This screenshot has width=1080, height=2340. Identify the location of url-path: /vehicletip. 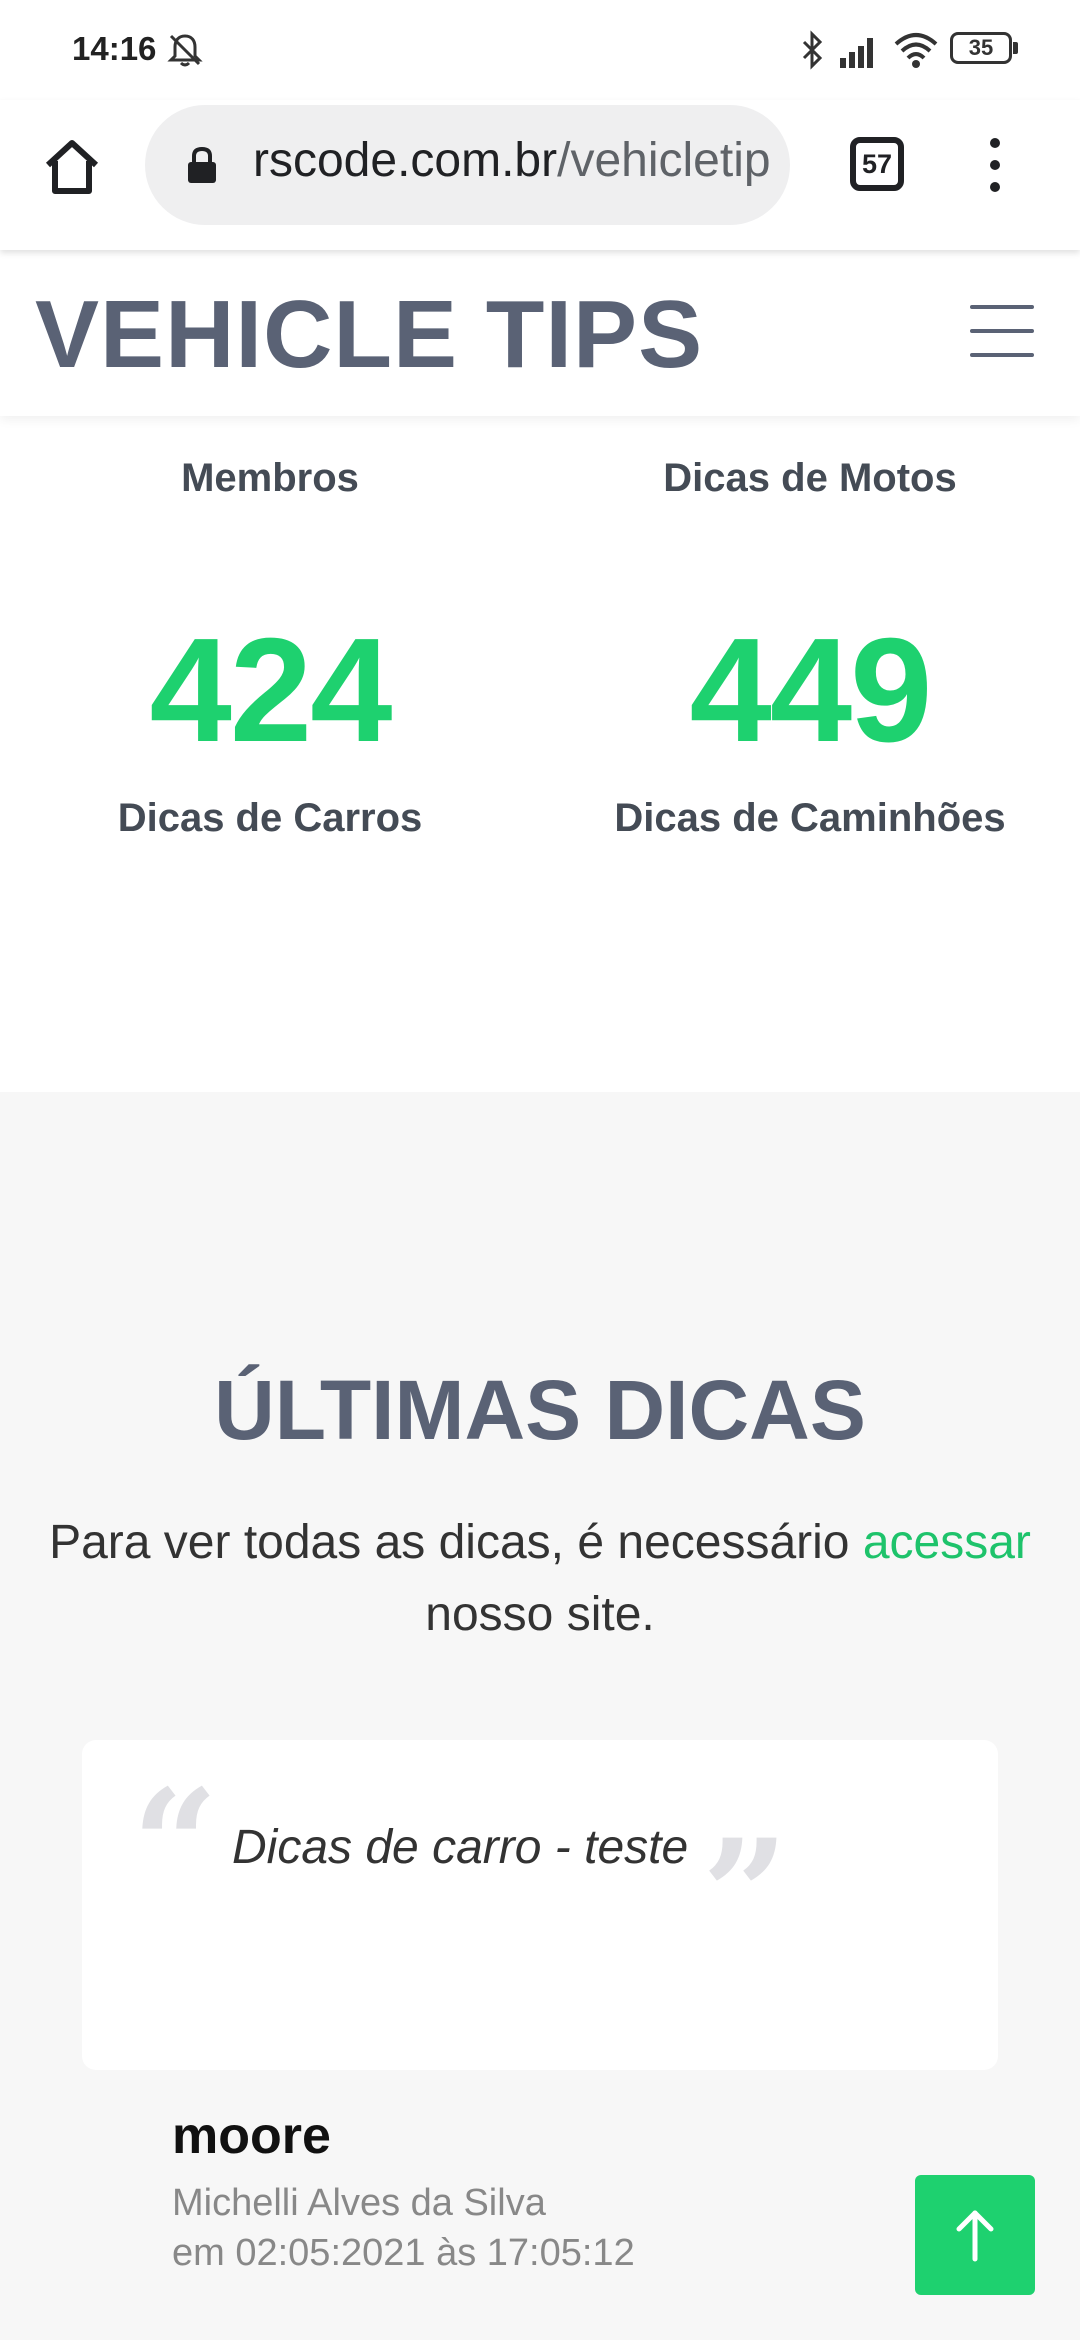
(664, 160).